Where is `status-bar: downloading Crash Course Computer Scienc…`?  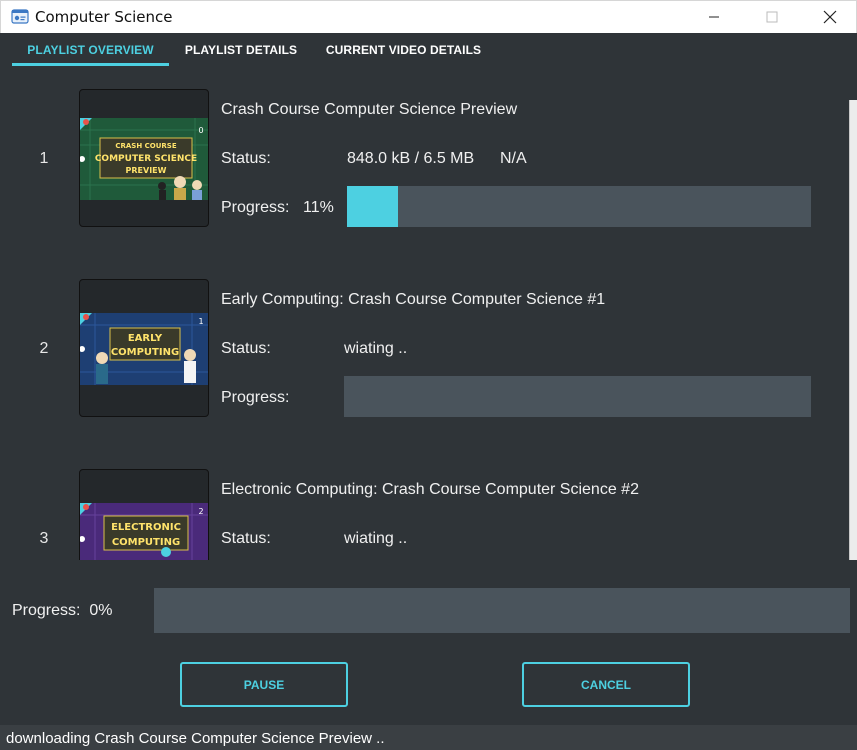
status-bar: downloading Crash Course Computer Scienc… is located at coordinates (428, 737).